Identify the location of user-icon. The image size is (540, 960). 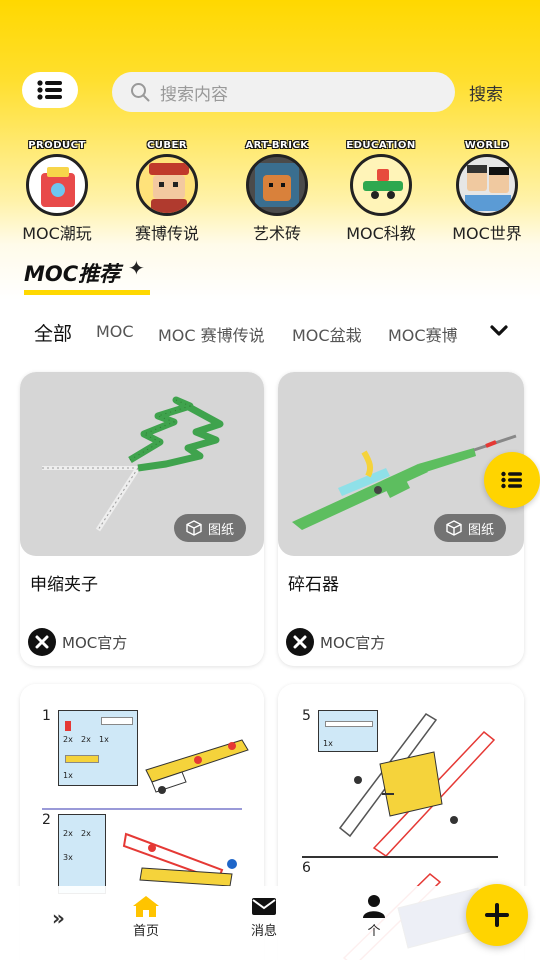
(374, 906).